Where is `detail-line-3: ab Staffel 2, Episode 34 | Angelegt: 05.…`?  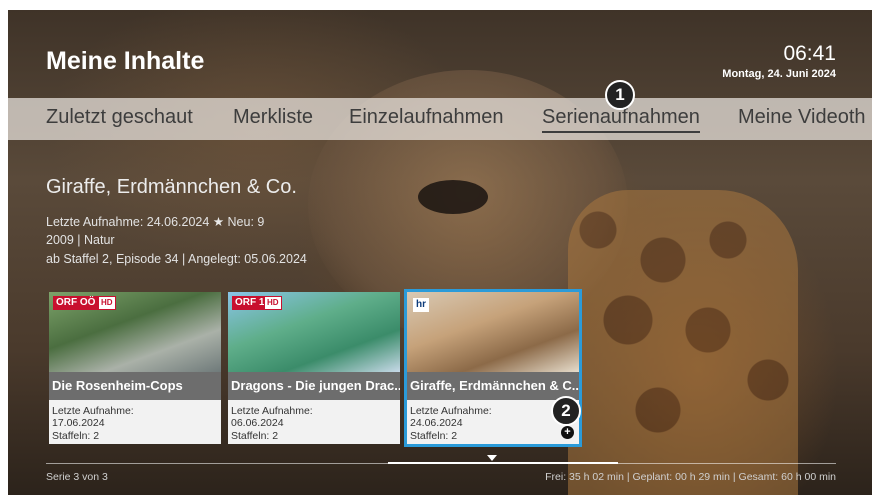 detail-line-3: ab Staffel 2, Episode 34 | Angelegt: 05.… is located at coordinates (176, 259).